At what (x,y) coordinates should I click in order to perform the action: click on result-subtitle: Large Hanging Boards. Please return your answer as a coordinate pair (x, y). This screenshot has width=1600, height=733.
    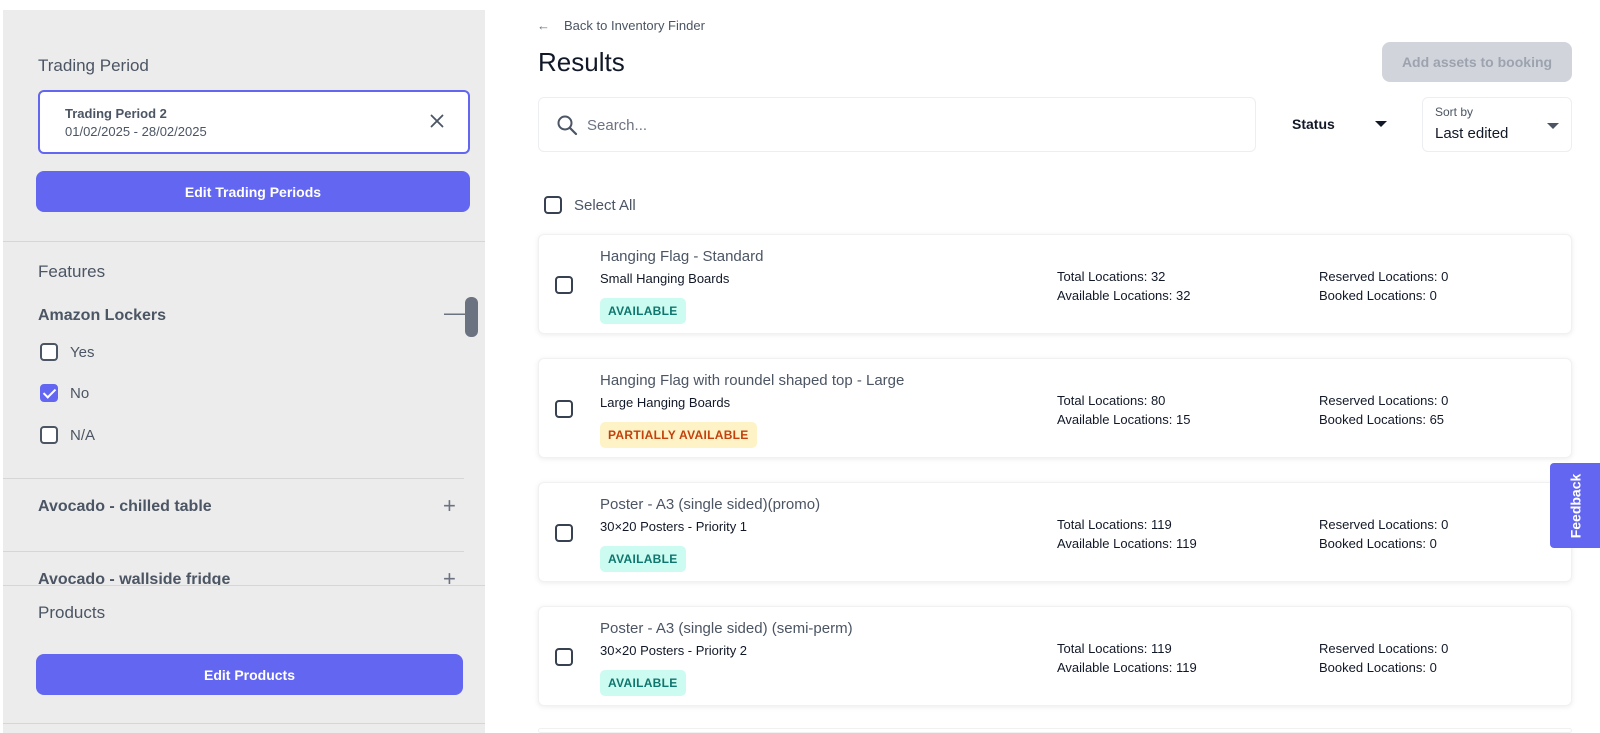
    Looking at the image, I should click on (665, 402).